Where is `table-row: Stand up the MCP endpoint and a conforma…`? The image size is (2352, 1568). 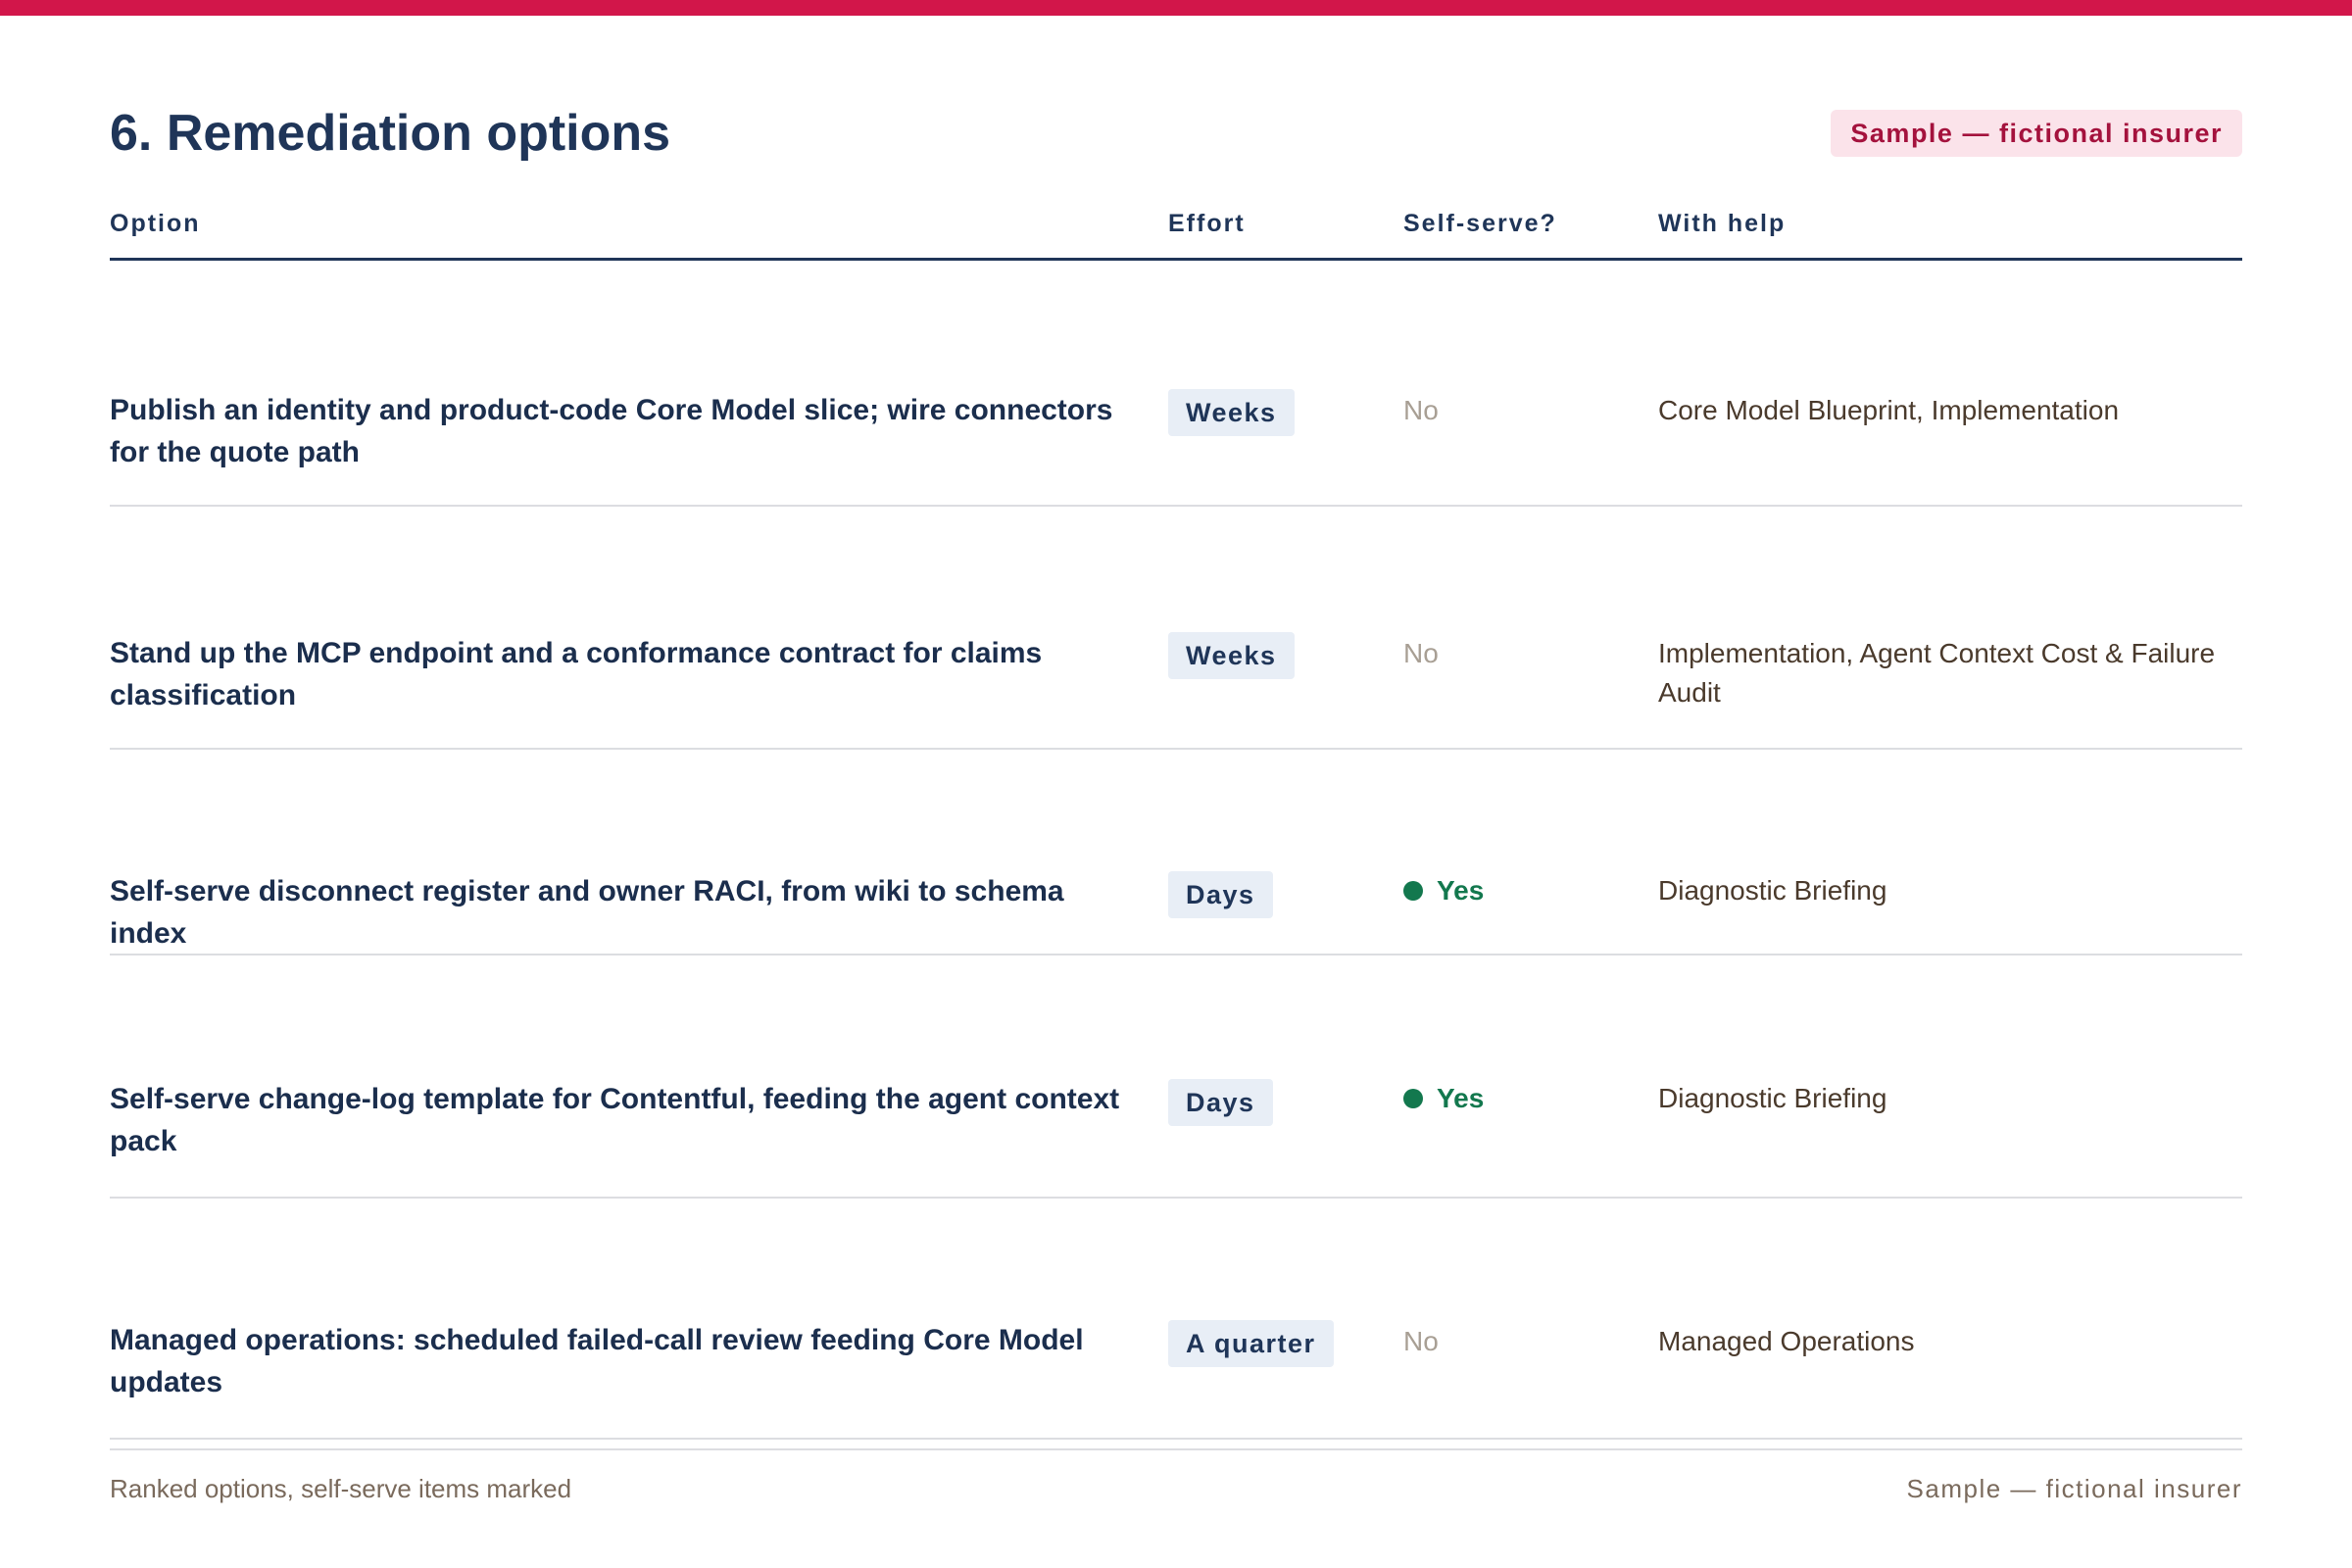
table-row: Stand up the MCP endpoint and a conforma… is located at coordinates (1176, 628).